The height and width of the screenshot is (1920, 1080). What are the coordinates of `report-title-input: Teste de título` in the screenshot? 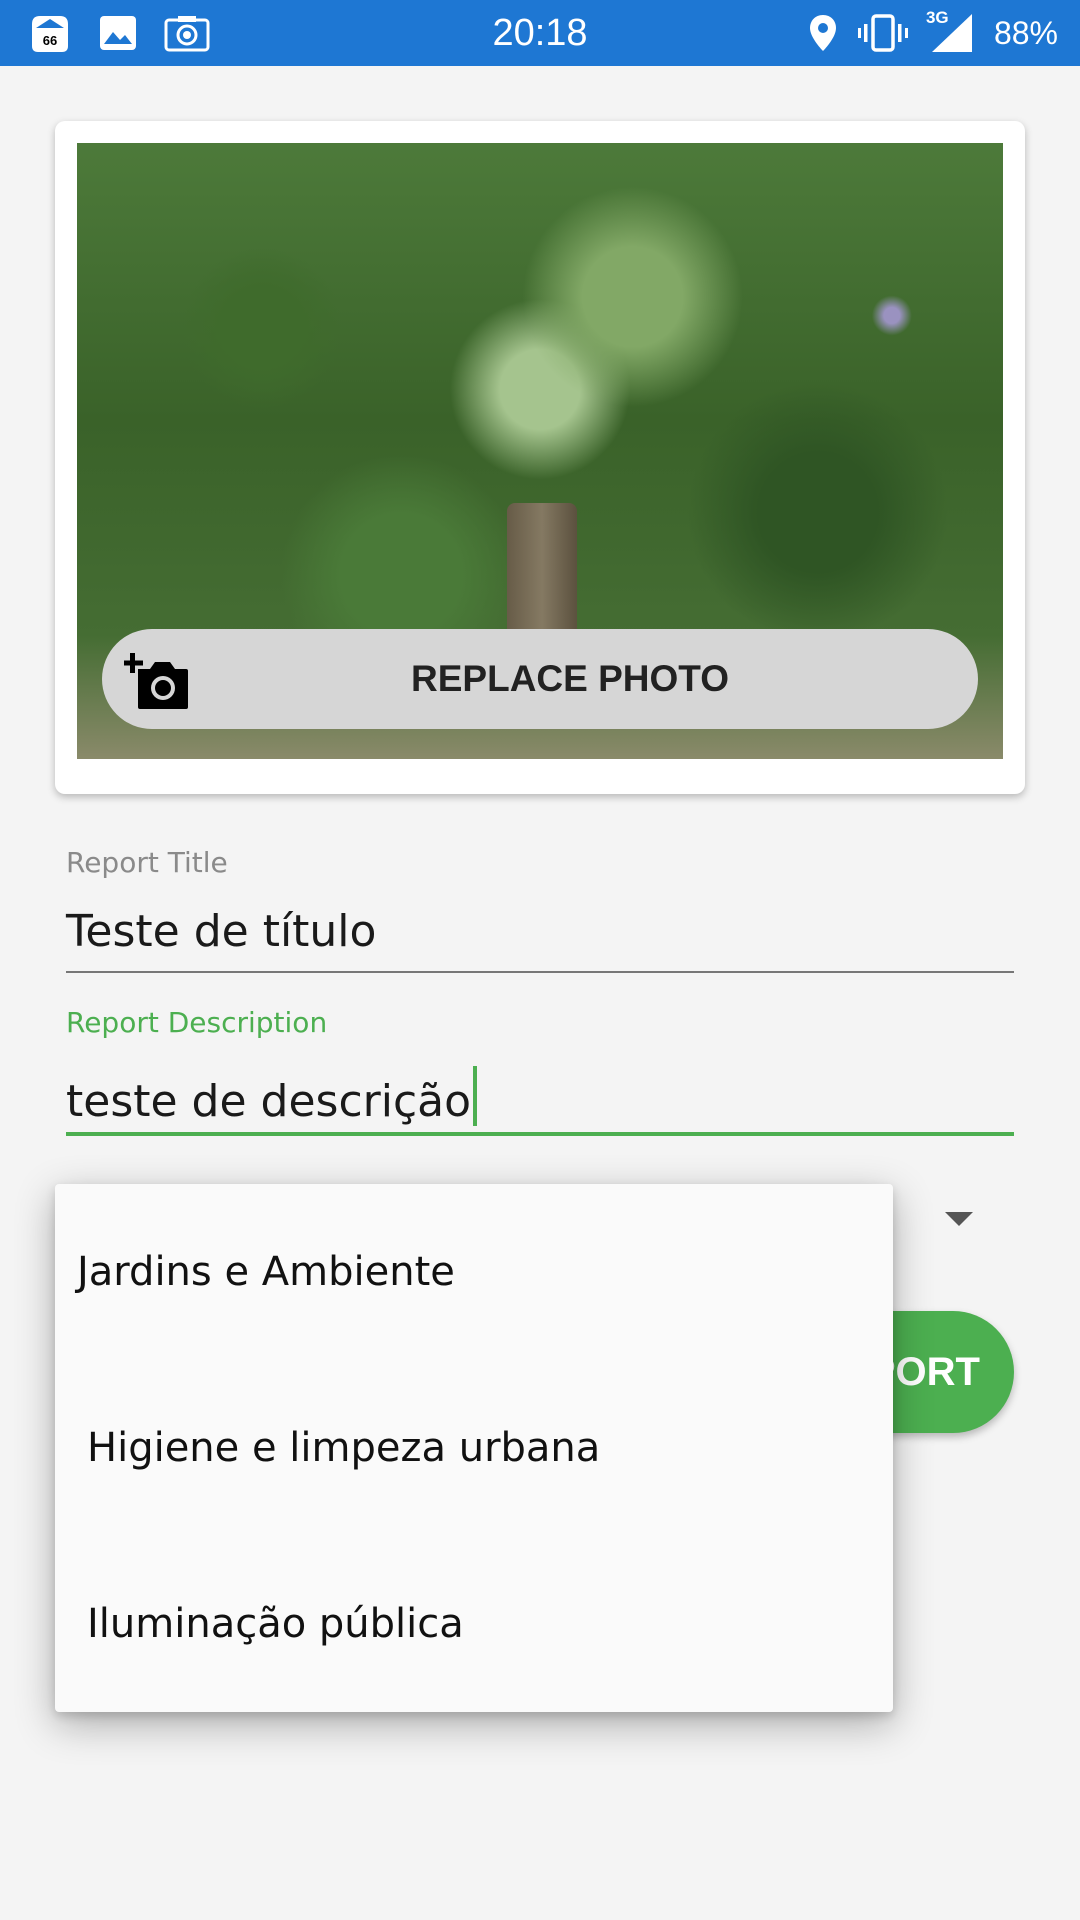 It's located at (221, 931).